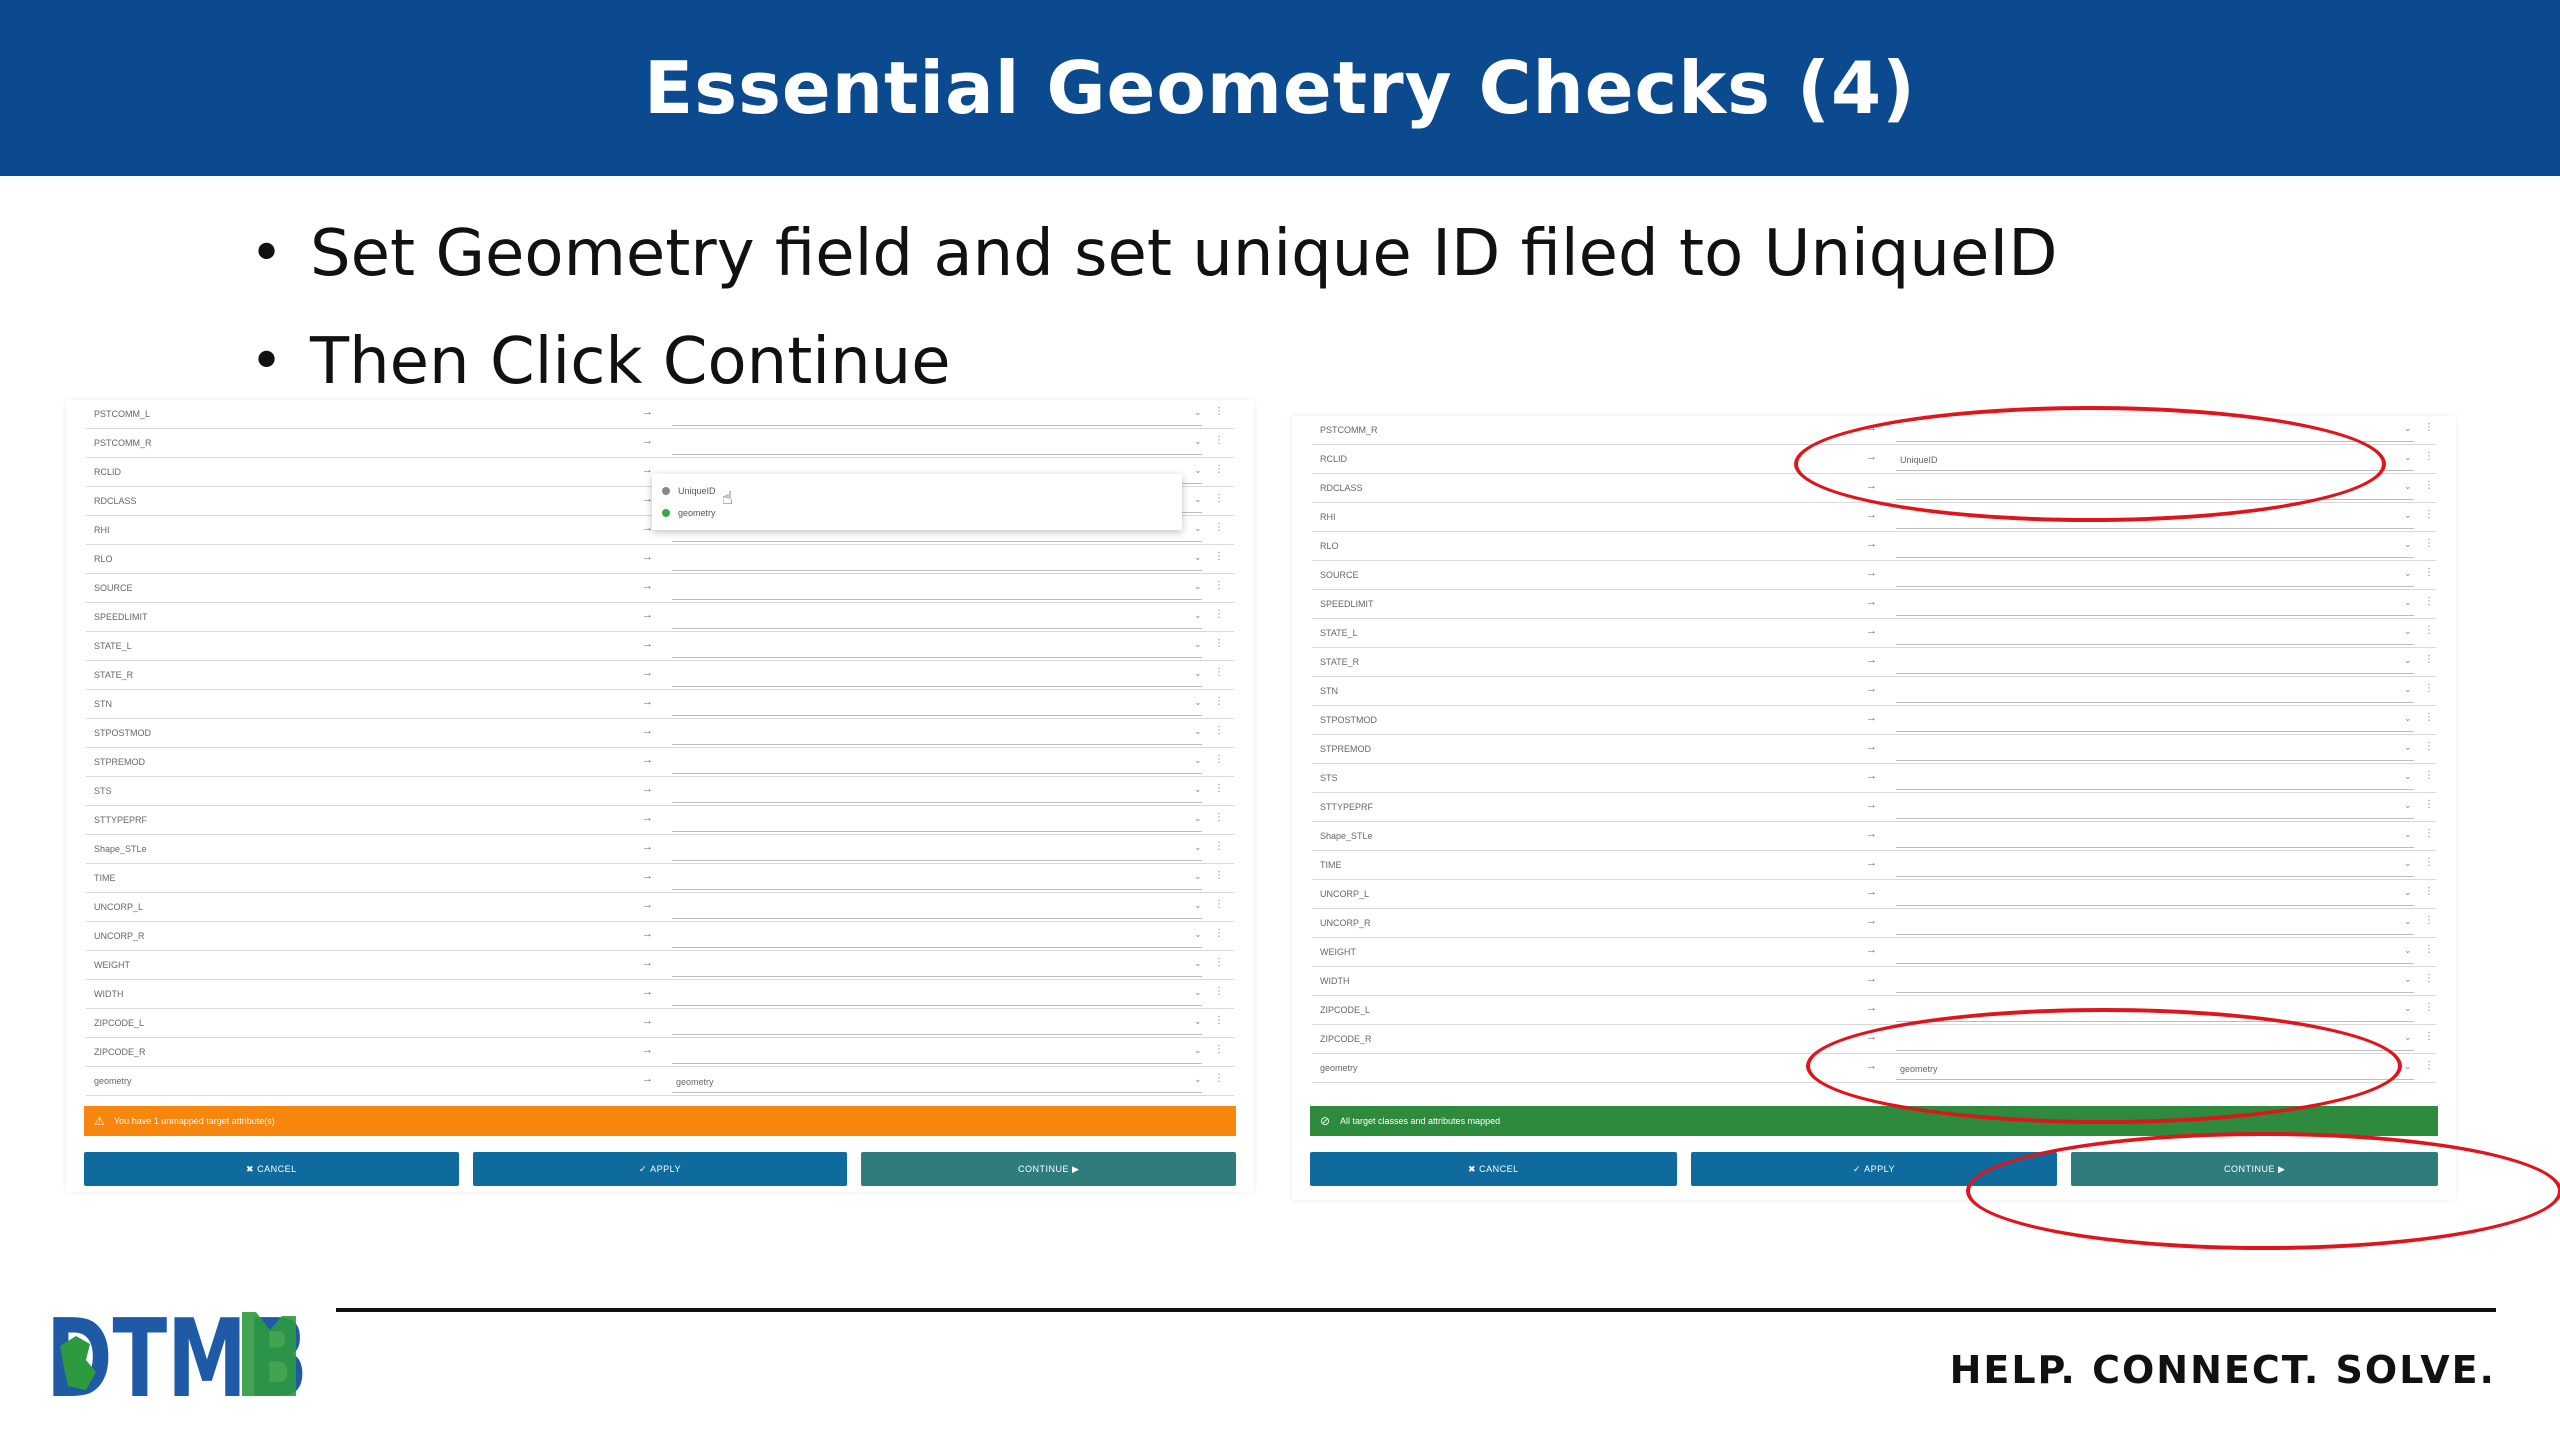  What do you see at coordinates (2155, 460) in the screenshot?
I see `target-field-select: UniqueID` at bounding box center [2155, 460].